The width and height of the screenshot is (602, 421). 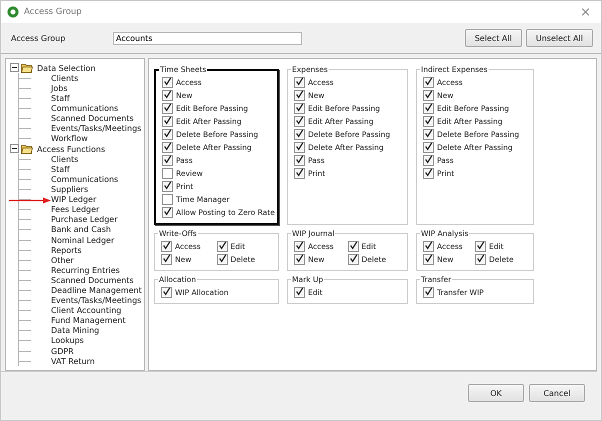 What do you see at coordinates (75, 331) in the screenshot?
I see `tree-item: Data Mining` at bounding box center [75, 331].